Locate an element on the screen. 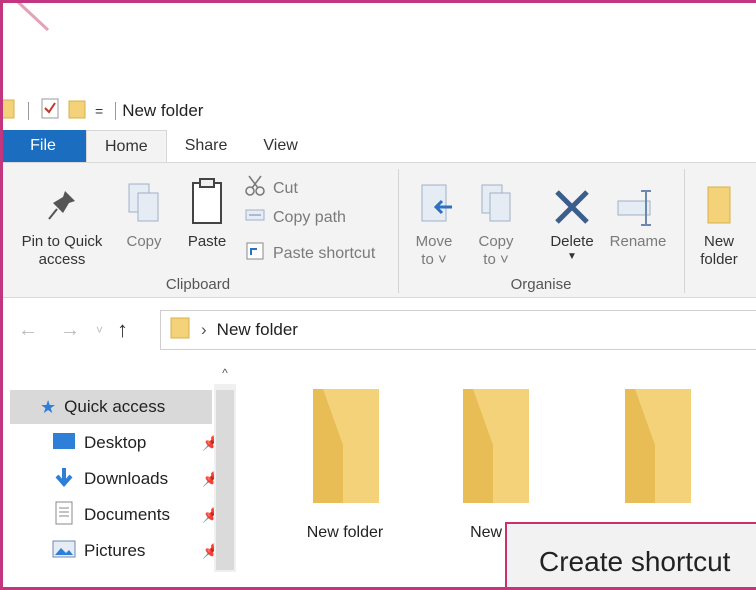  copy-button: Copy is located at coordinates (144, 211).